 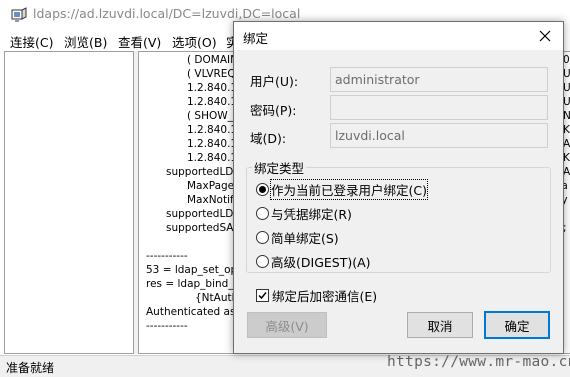 I want to click on menu-view: 查看(V), so click(x=139, y=41).